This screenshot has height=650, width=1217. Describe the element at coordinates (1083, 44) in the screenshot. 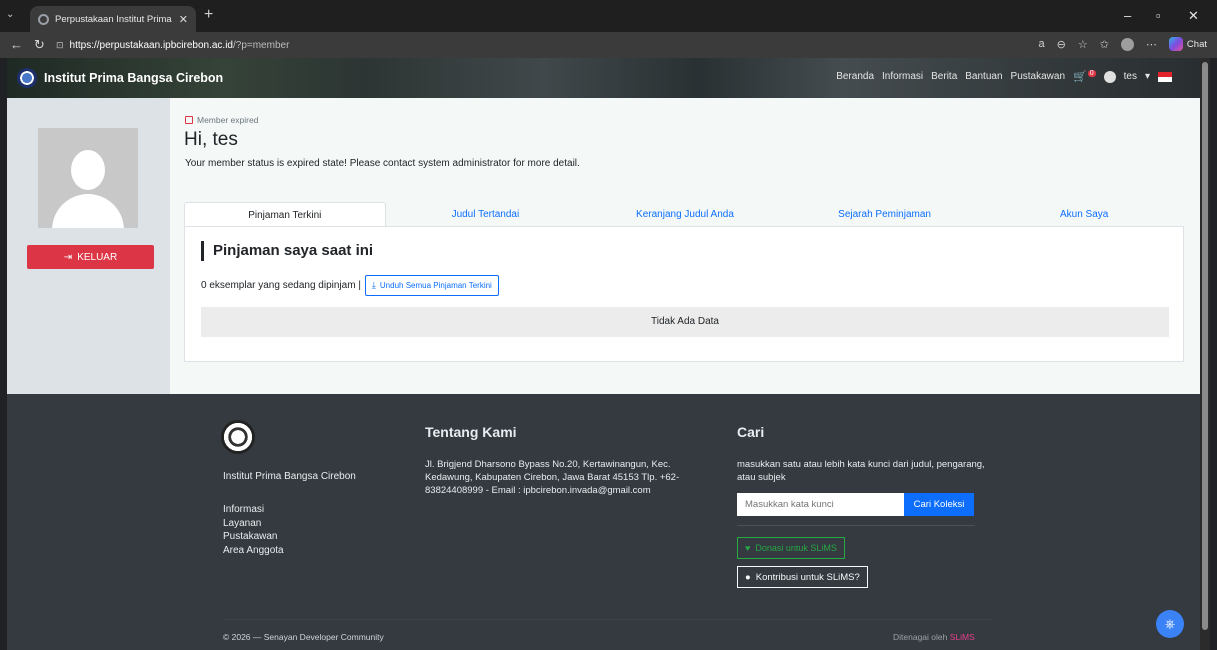

I see `favorite-star-icon: ☆` at that location.